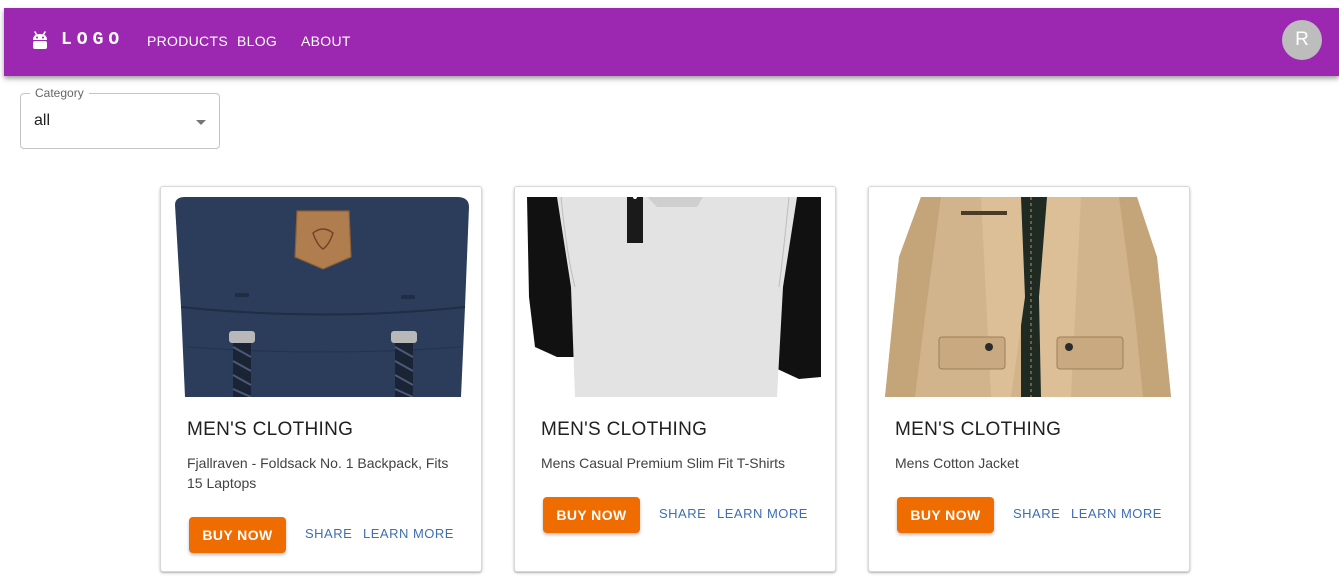  What do you see at coordinates (40, 40) in the screenshot?
I see `android-icon` at bounding box center [40, 40].